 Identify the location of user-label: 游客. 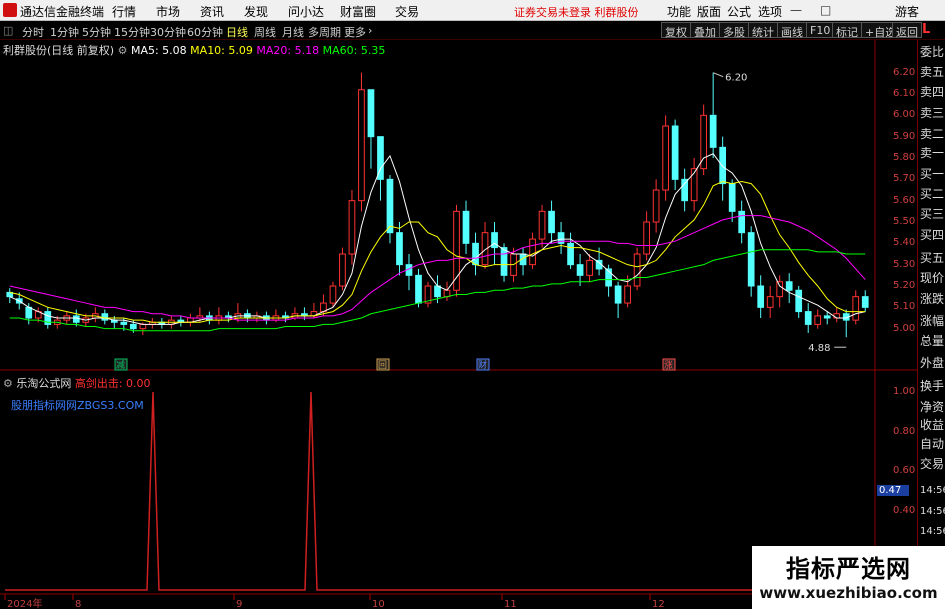
(907, 11).